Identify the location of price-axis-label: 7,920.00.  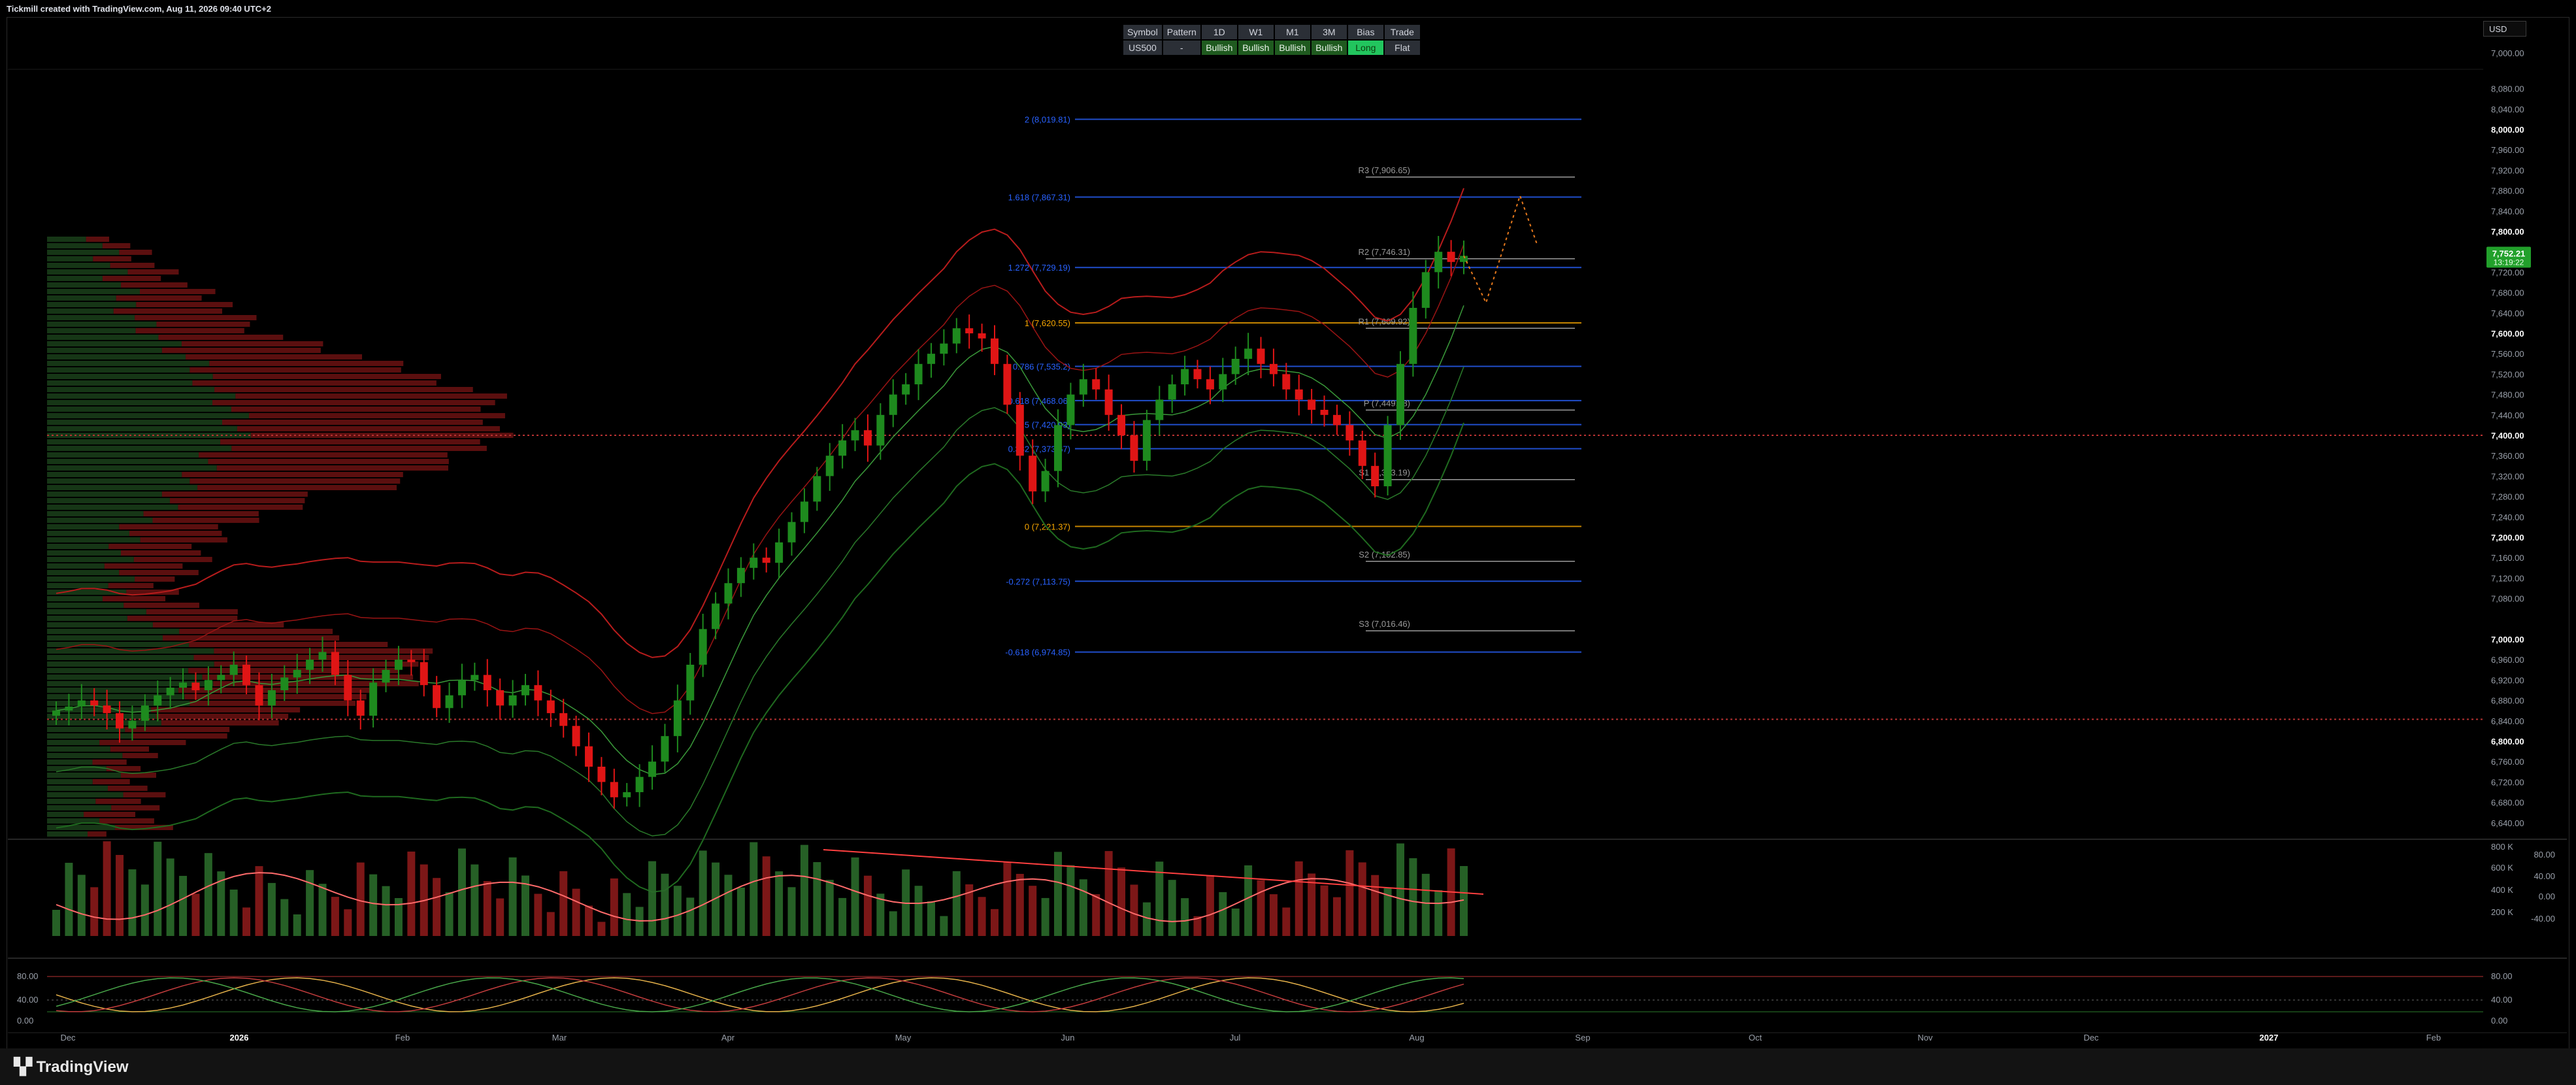
(2507, 170).